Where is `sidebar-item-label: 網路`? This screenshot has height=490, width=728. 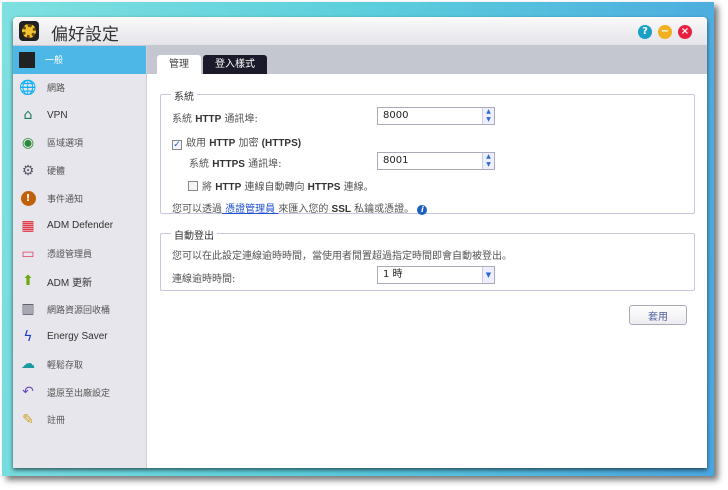
sidebar-item-label: 網路 is located at coordinates (56, 89).